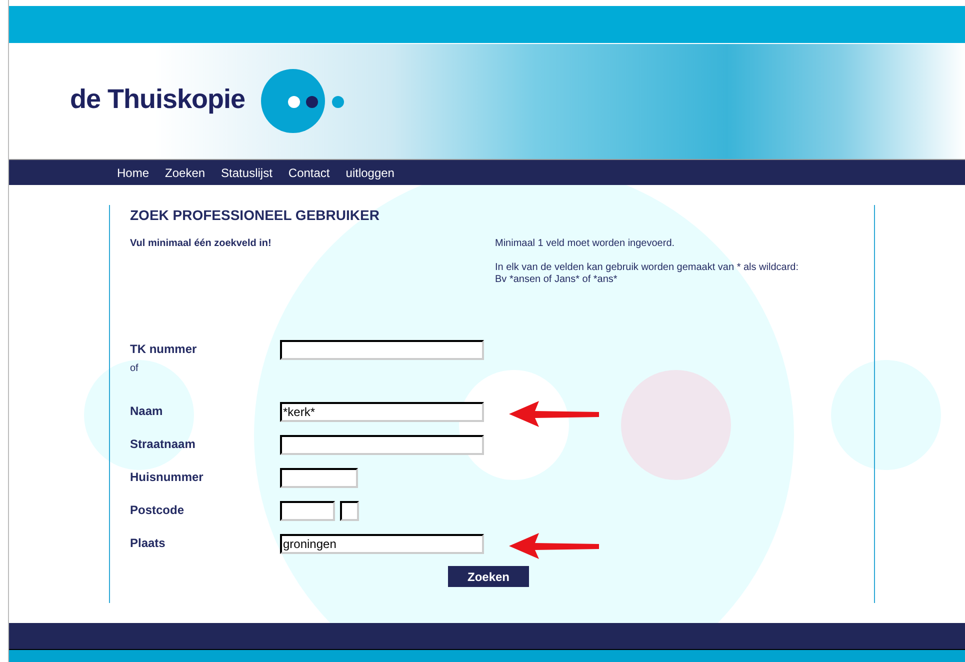 This screenshot has height=662, width=965. I want to click on field-label: Naam, so click(147, 411).